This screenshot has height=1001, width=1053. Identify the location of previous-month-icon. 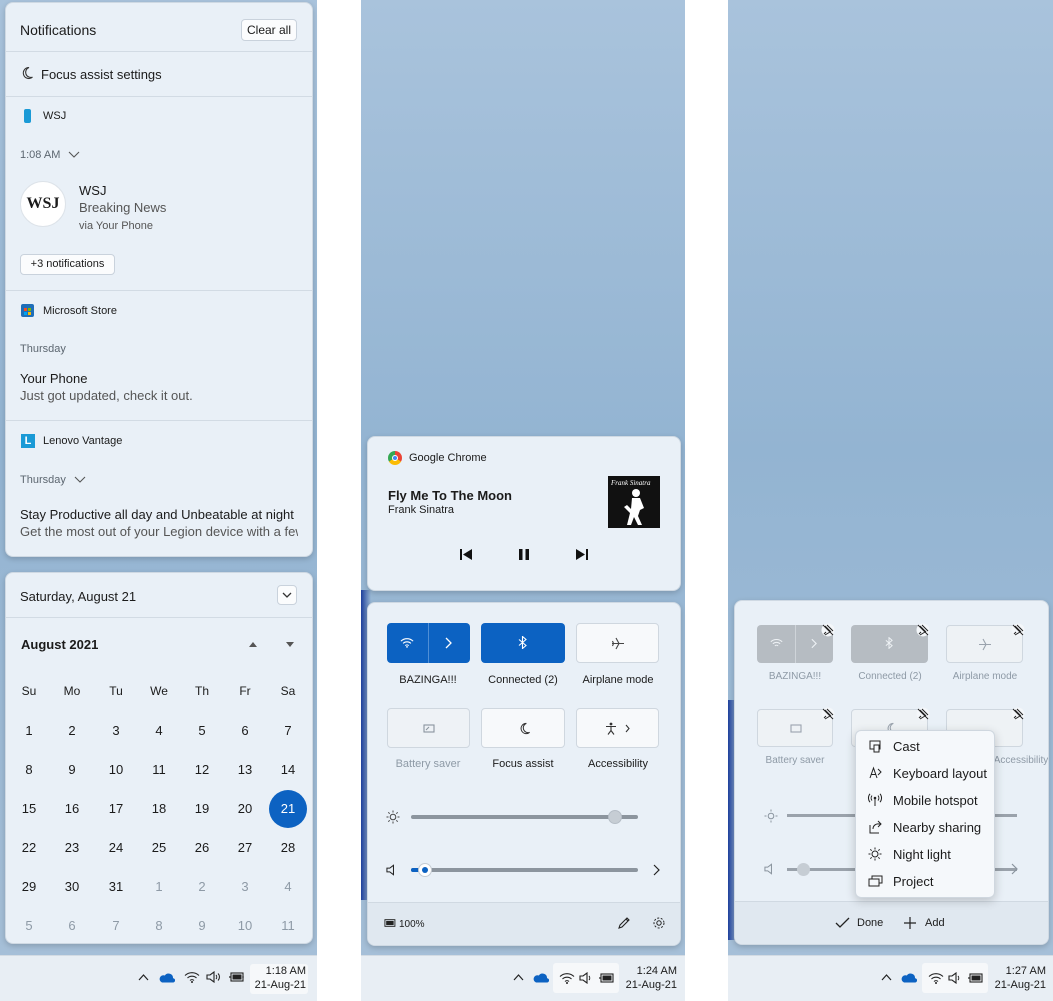
(253, 644).